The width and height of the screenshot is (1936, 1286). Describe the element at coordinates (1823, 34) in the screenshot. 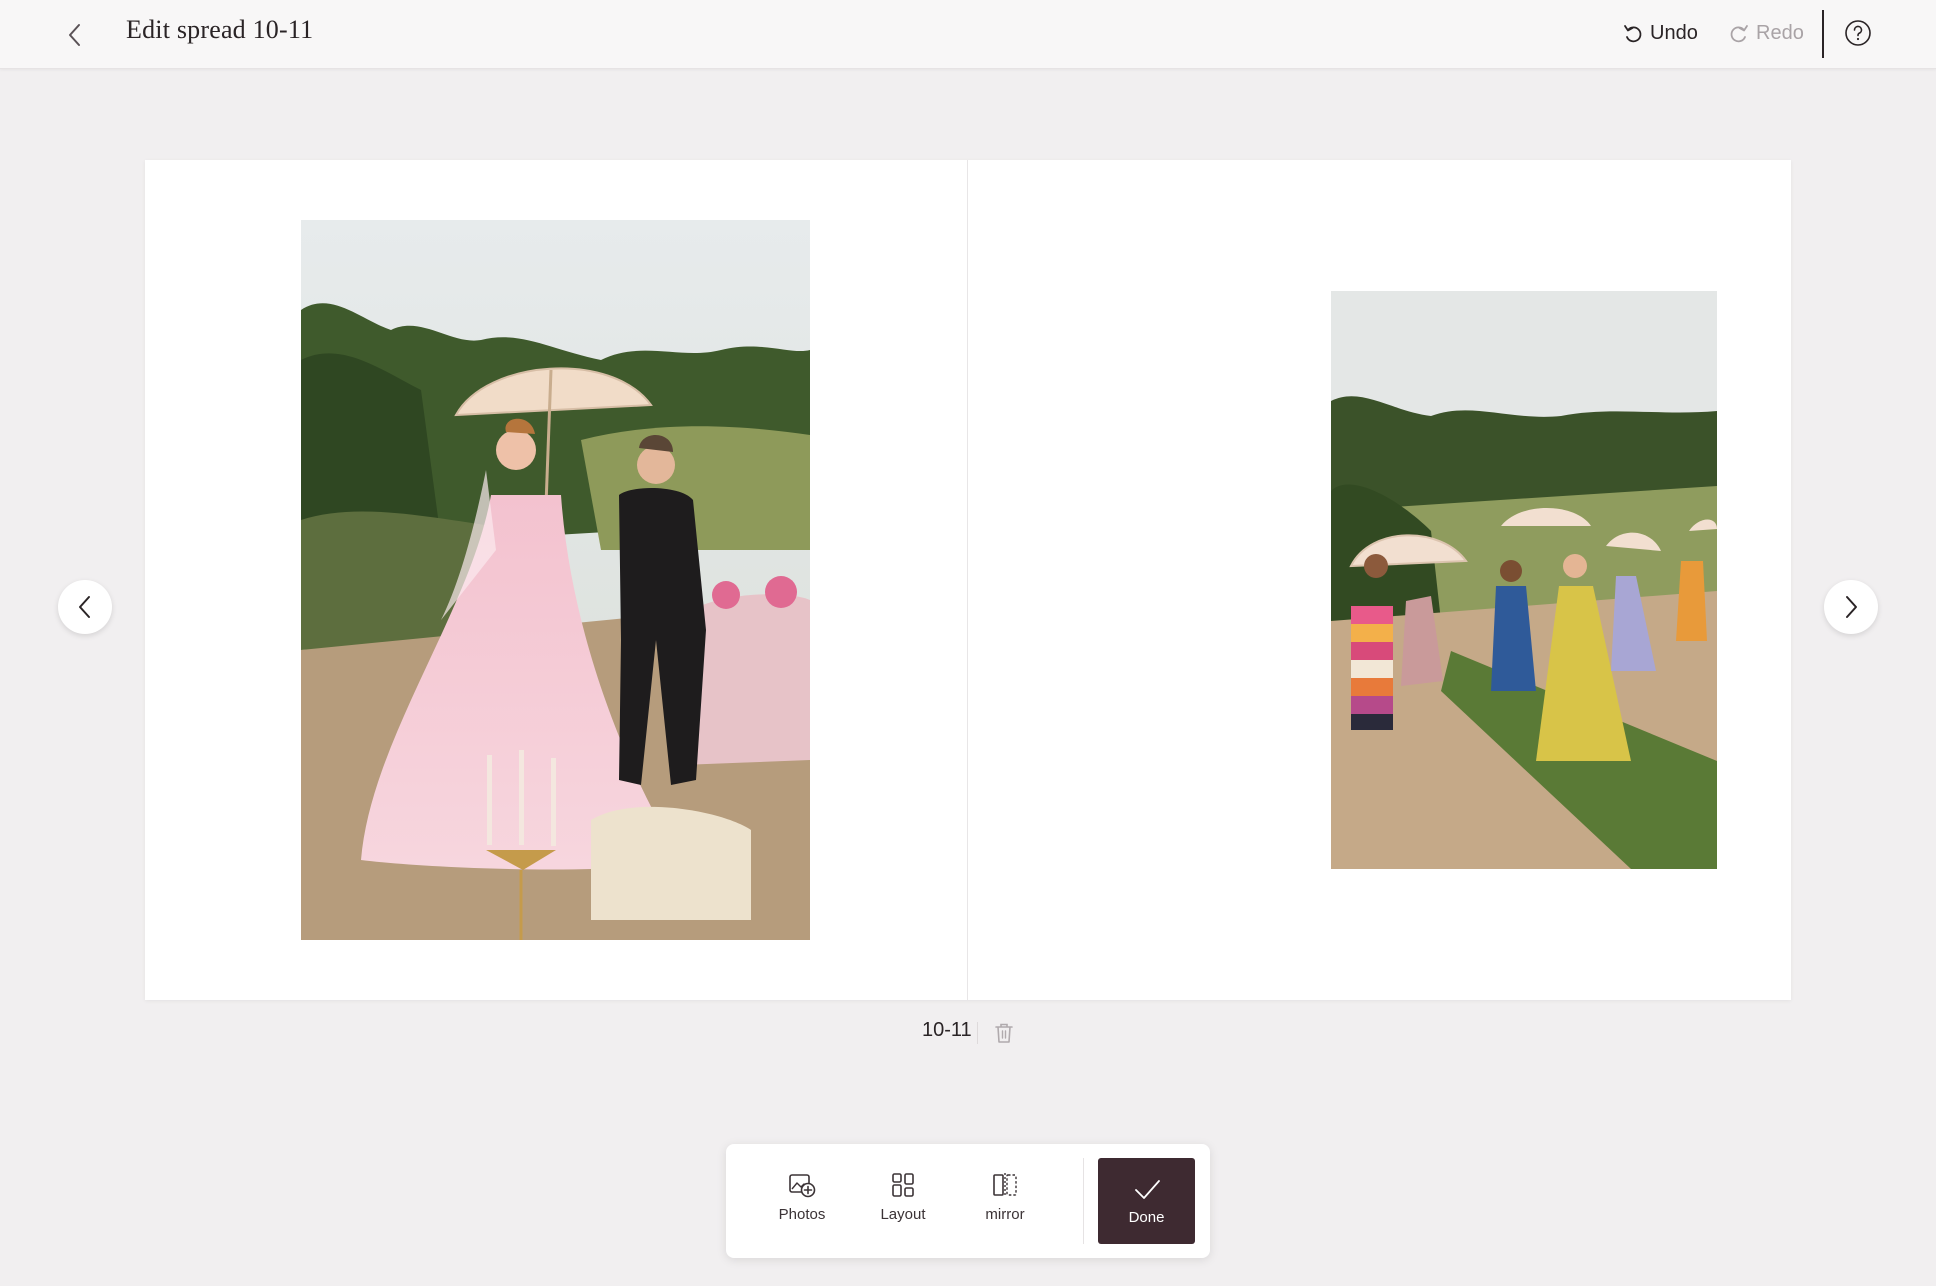

I see `header-divider` at that location.